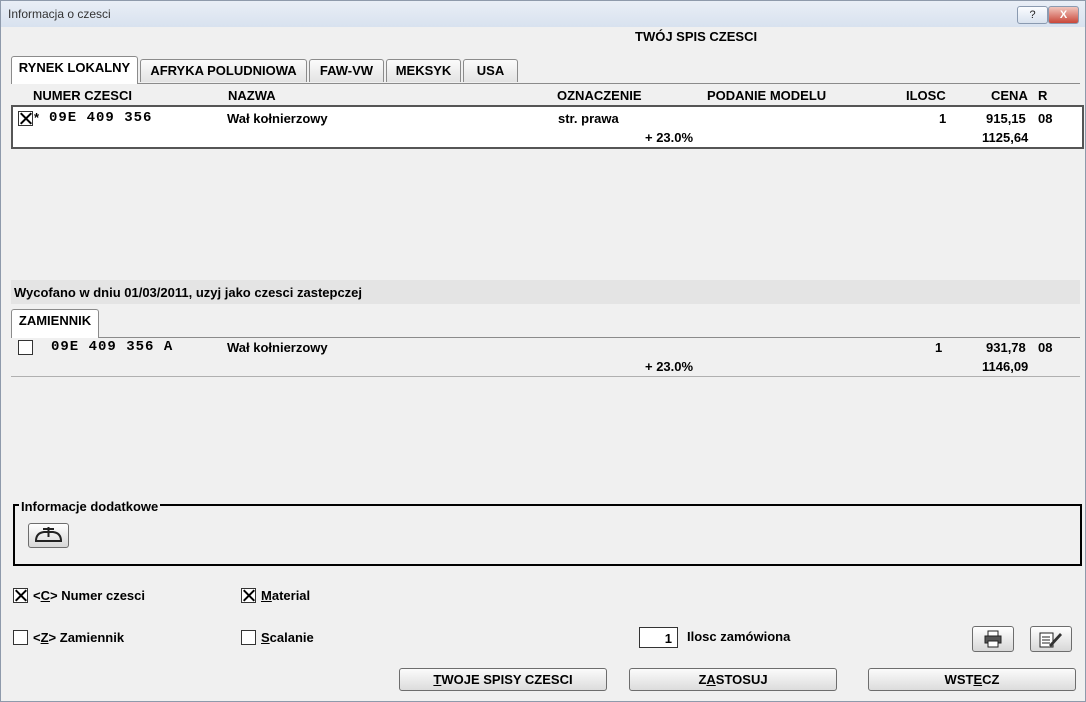  I want to click on help-button: ?, so click(1032, 15).